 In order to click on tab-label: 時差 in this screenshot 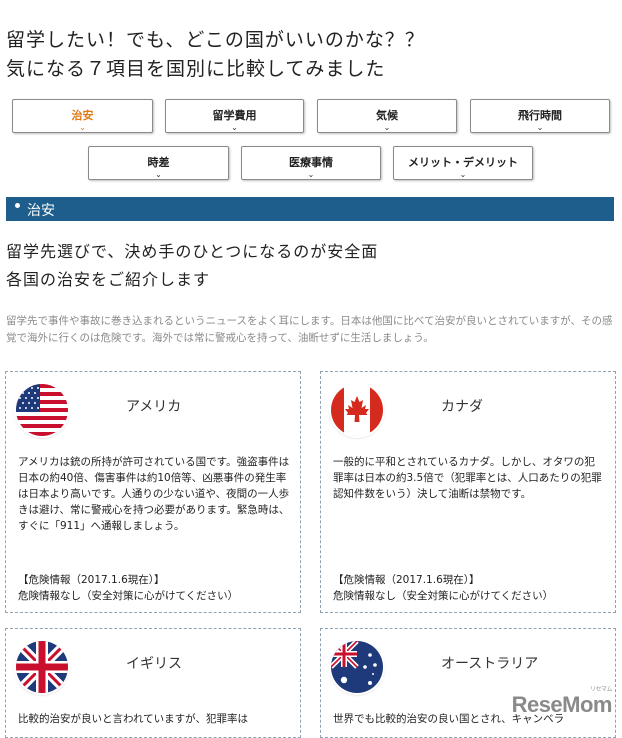, I will do `click(158, 162)`.